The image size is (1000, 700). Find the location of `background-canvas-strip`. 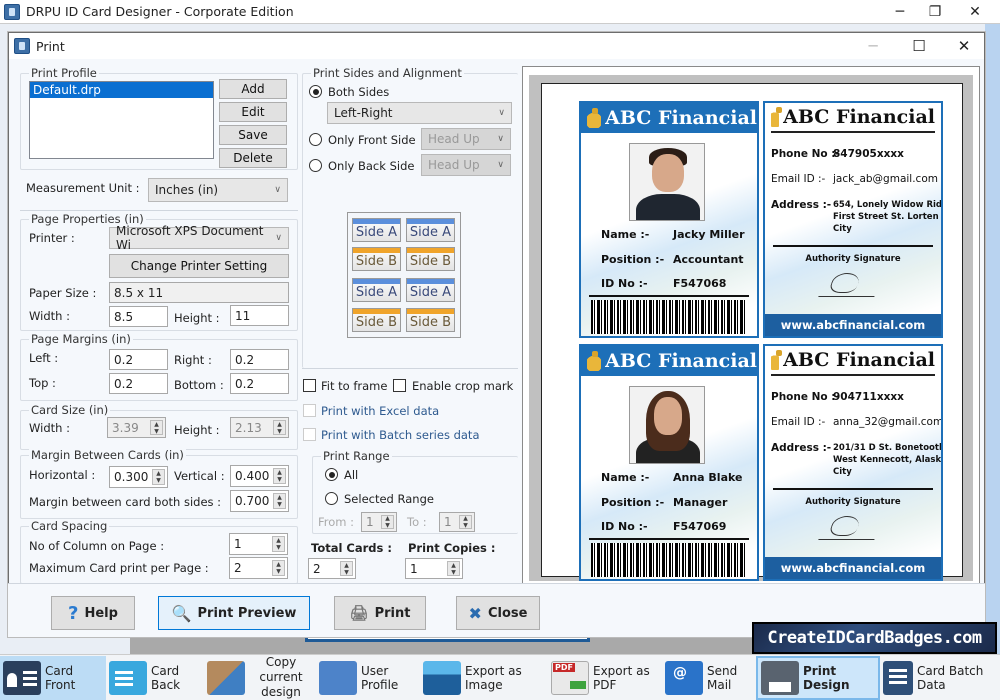

background-canvas-strip is located at coordinates (442, 644).